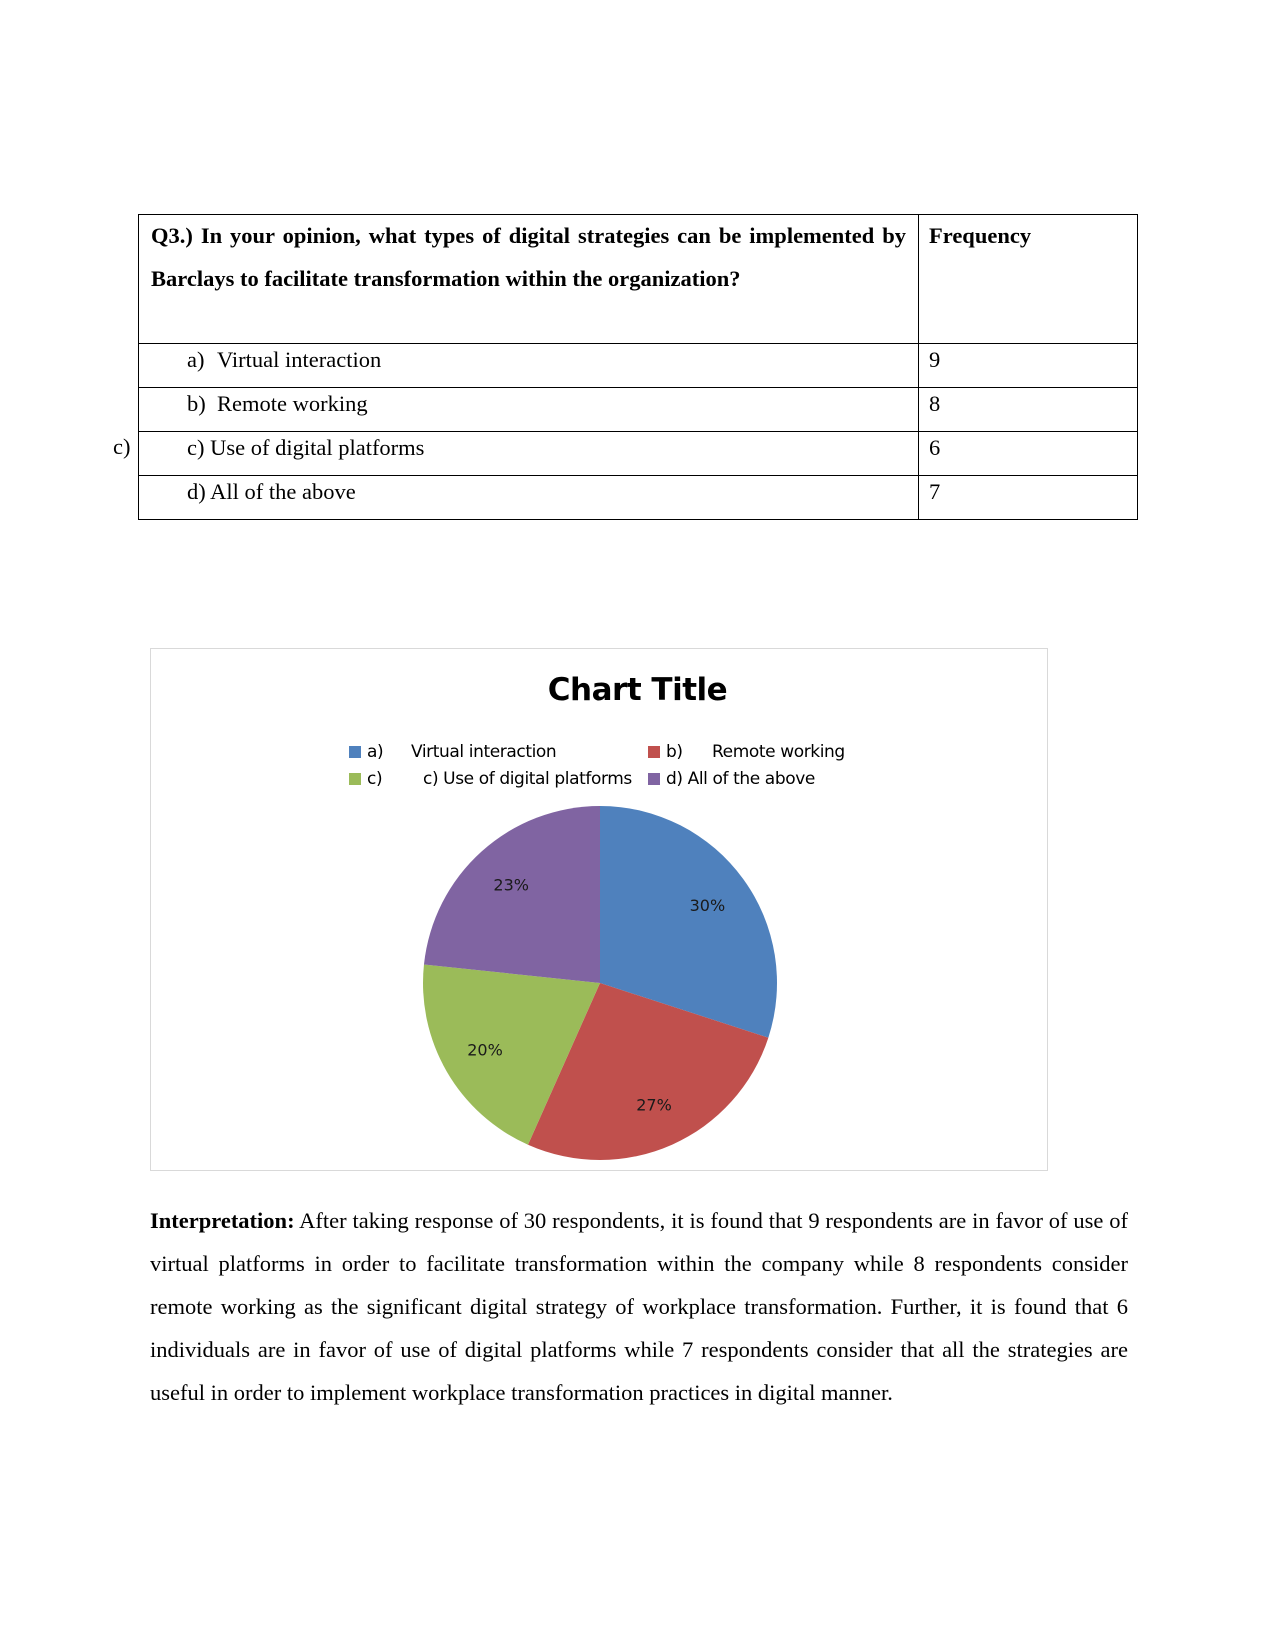 This screenshot has height=1651, width=1275. What do you see at coordinates (122, 446) in the screenshot?
I see `stray-list-marker: c)` at bounding box center [122, 446].